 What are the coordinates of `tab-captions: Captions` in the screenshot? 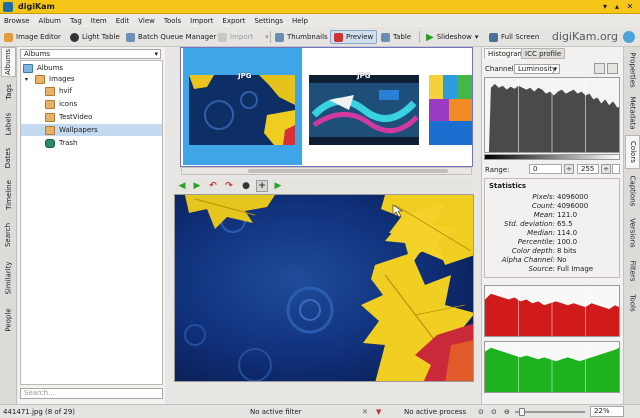 It's located at (632, 191).